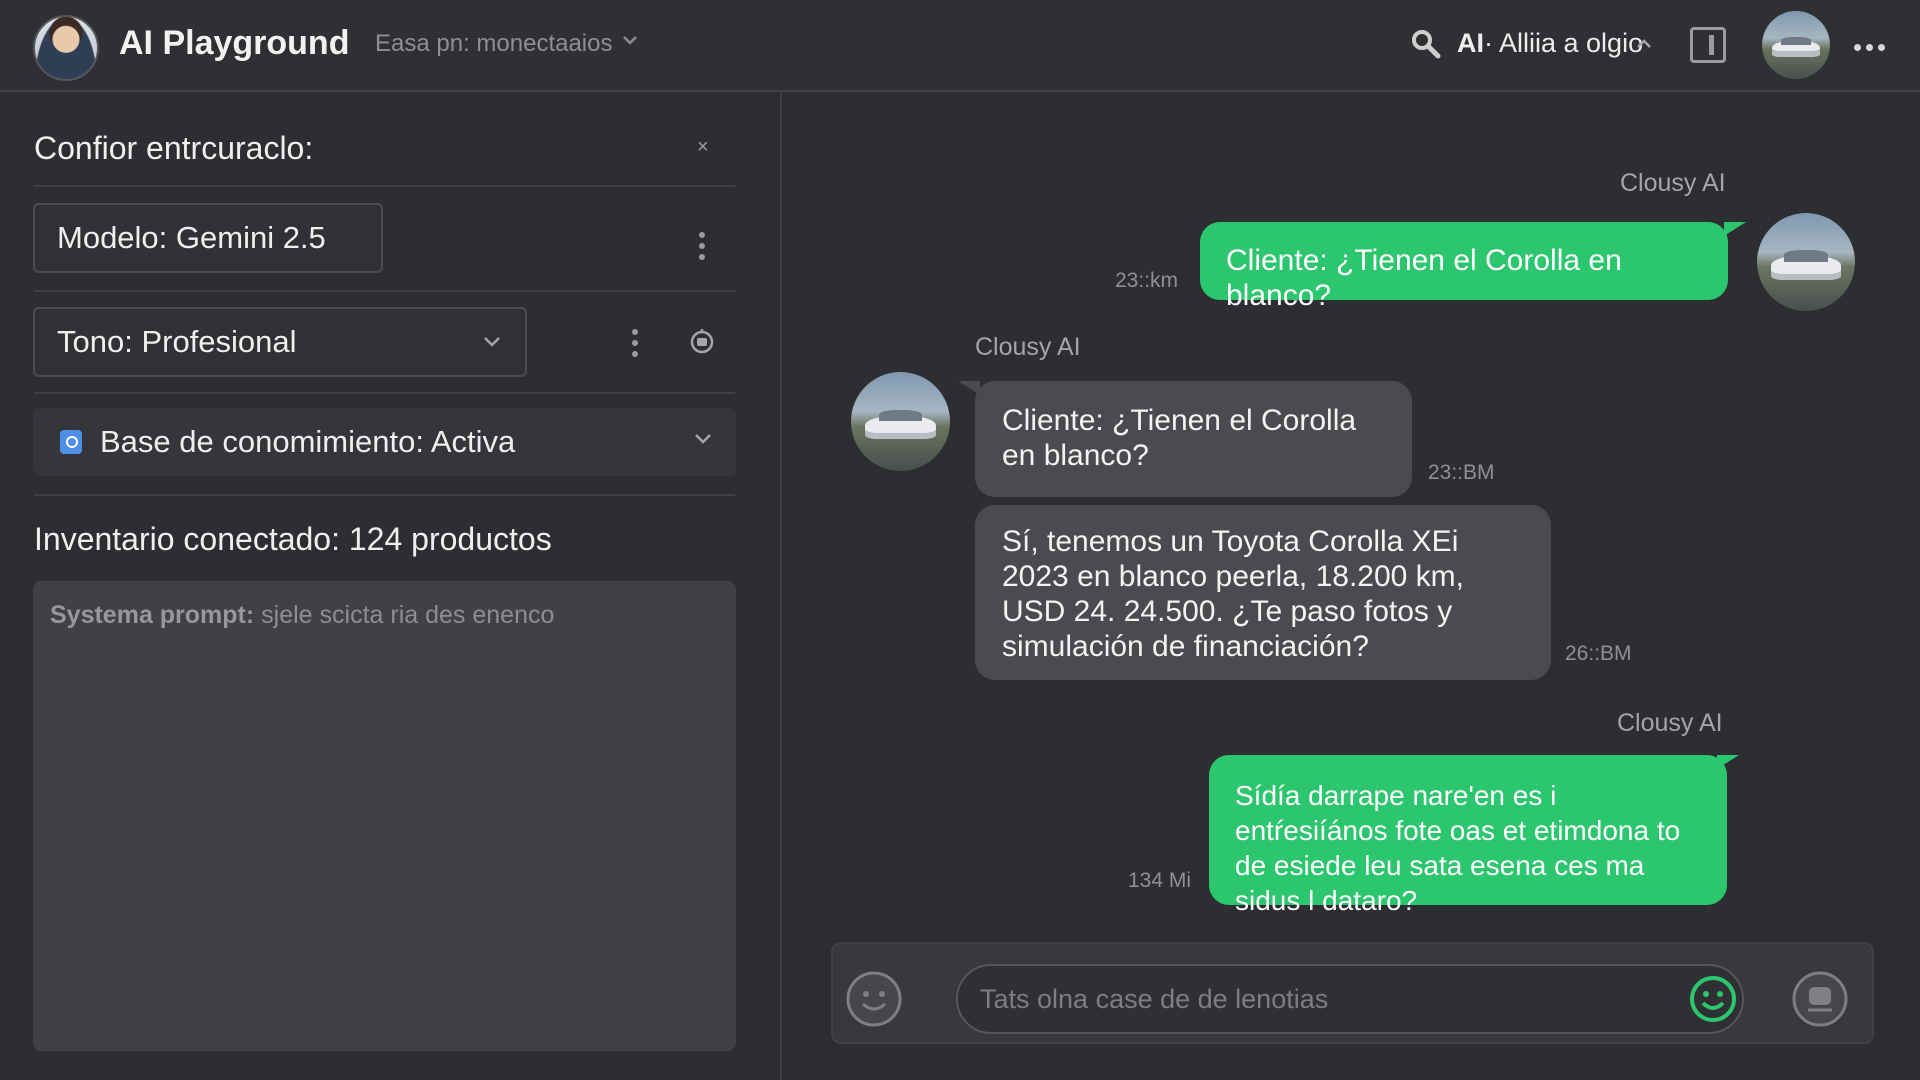 This screenshot has height=1080, width=1920. Describe the element at coordinates (1872, 47) in the screenshot. I see `more-horizontal-icon` at that location.